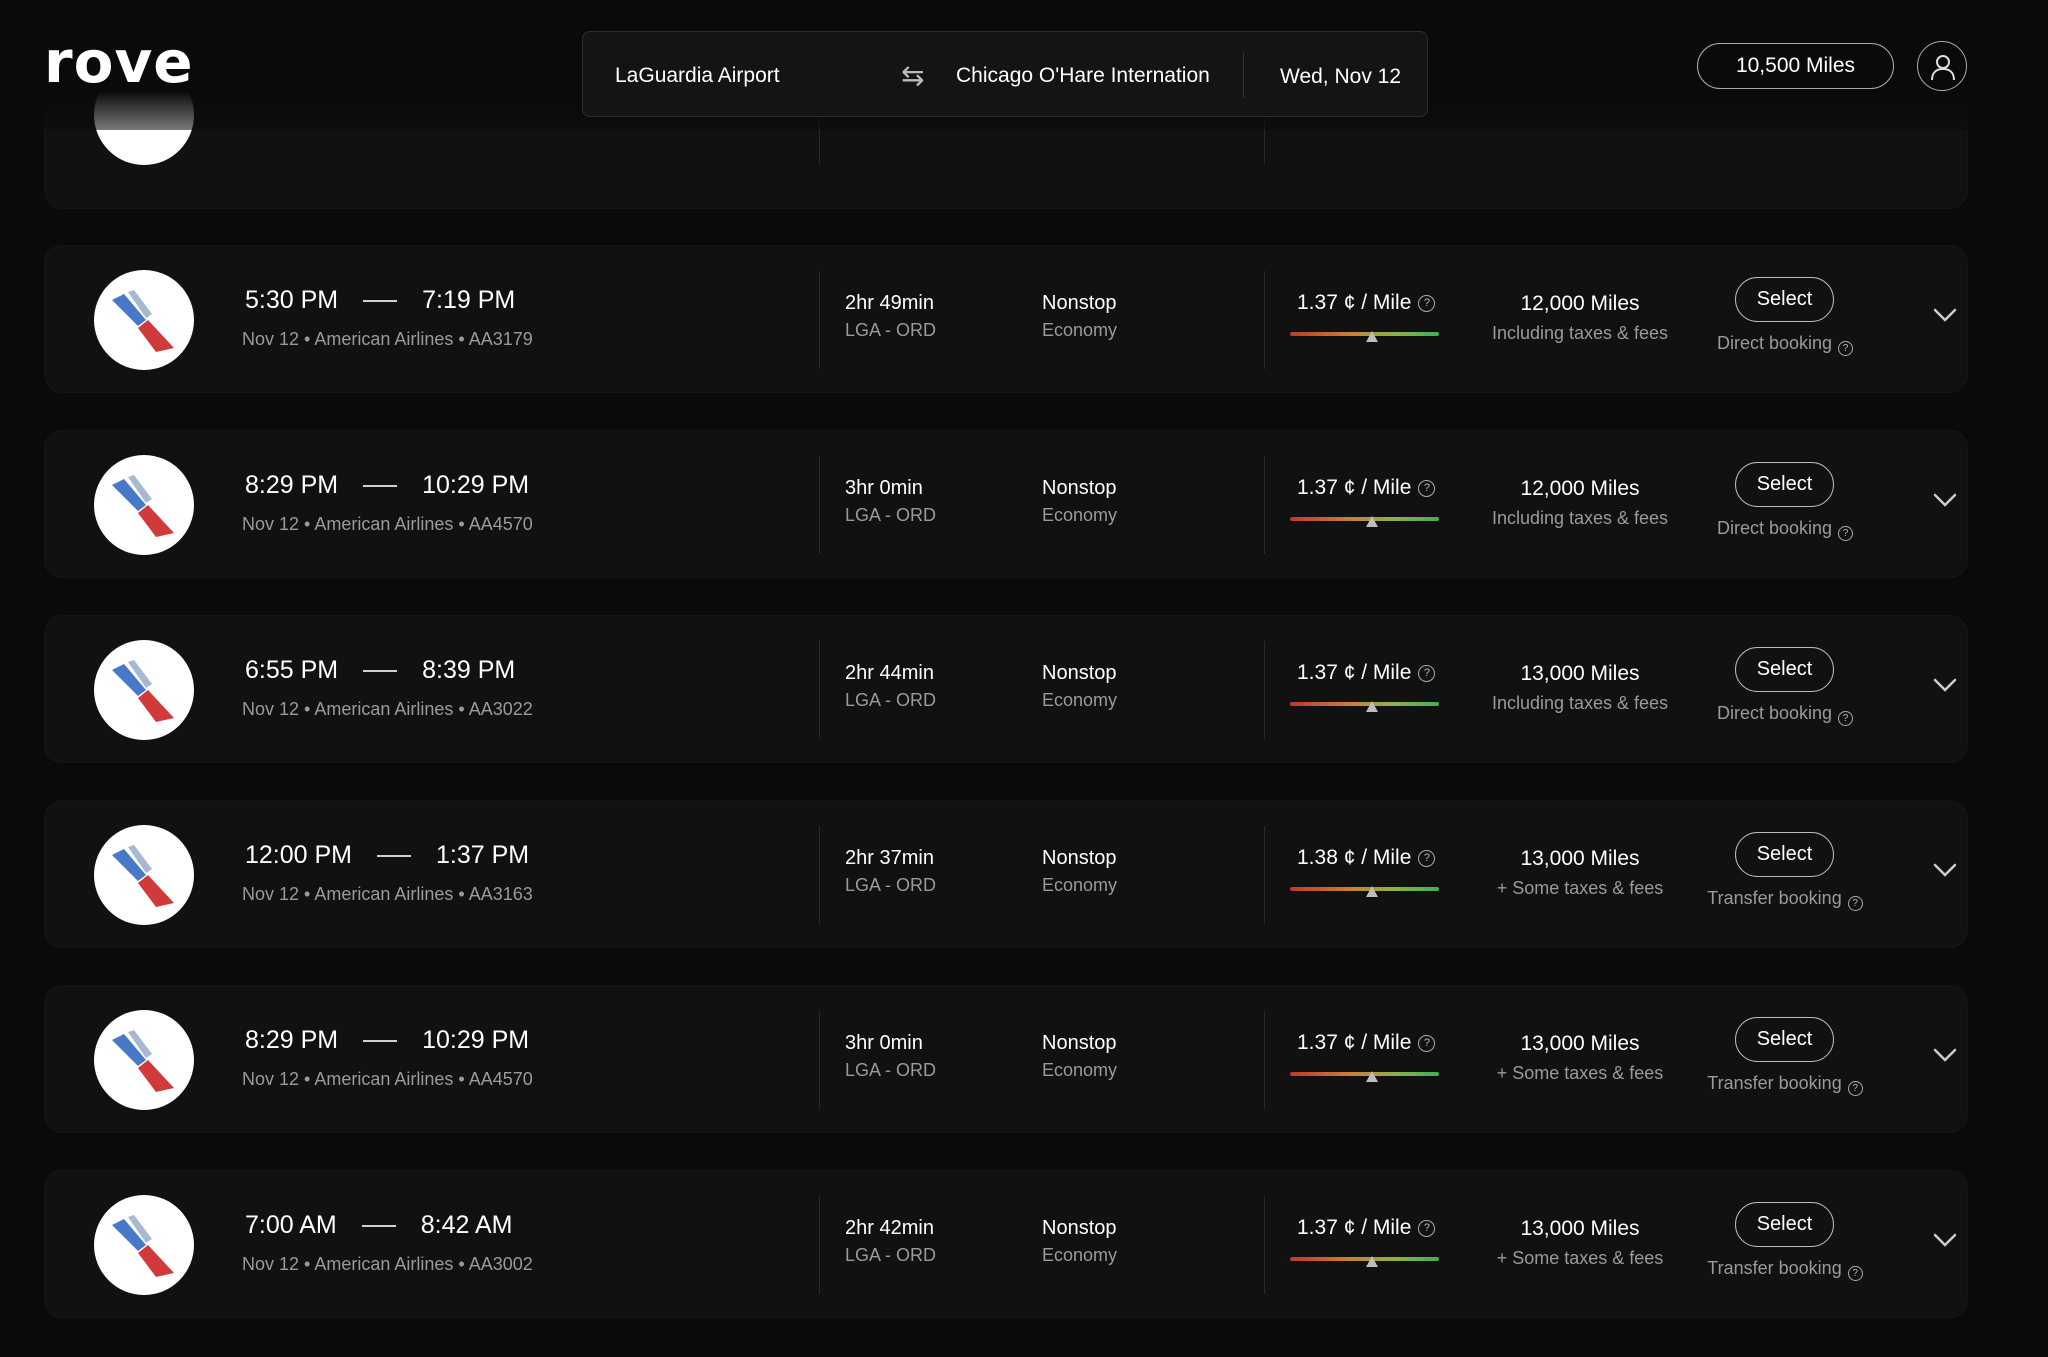 The image size is (2048, 1357). Describe the element at coordinates (697, 76) in the screenshot. I see `origin-field: LaGuardia Airport` at that location.